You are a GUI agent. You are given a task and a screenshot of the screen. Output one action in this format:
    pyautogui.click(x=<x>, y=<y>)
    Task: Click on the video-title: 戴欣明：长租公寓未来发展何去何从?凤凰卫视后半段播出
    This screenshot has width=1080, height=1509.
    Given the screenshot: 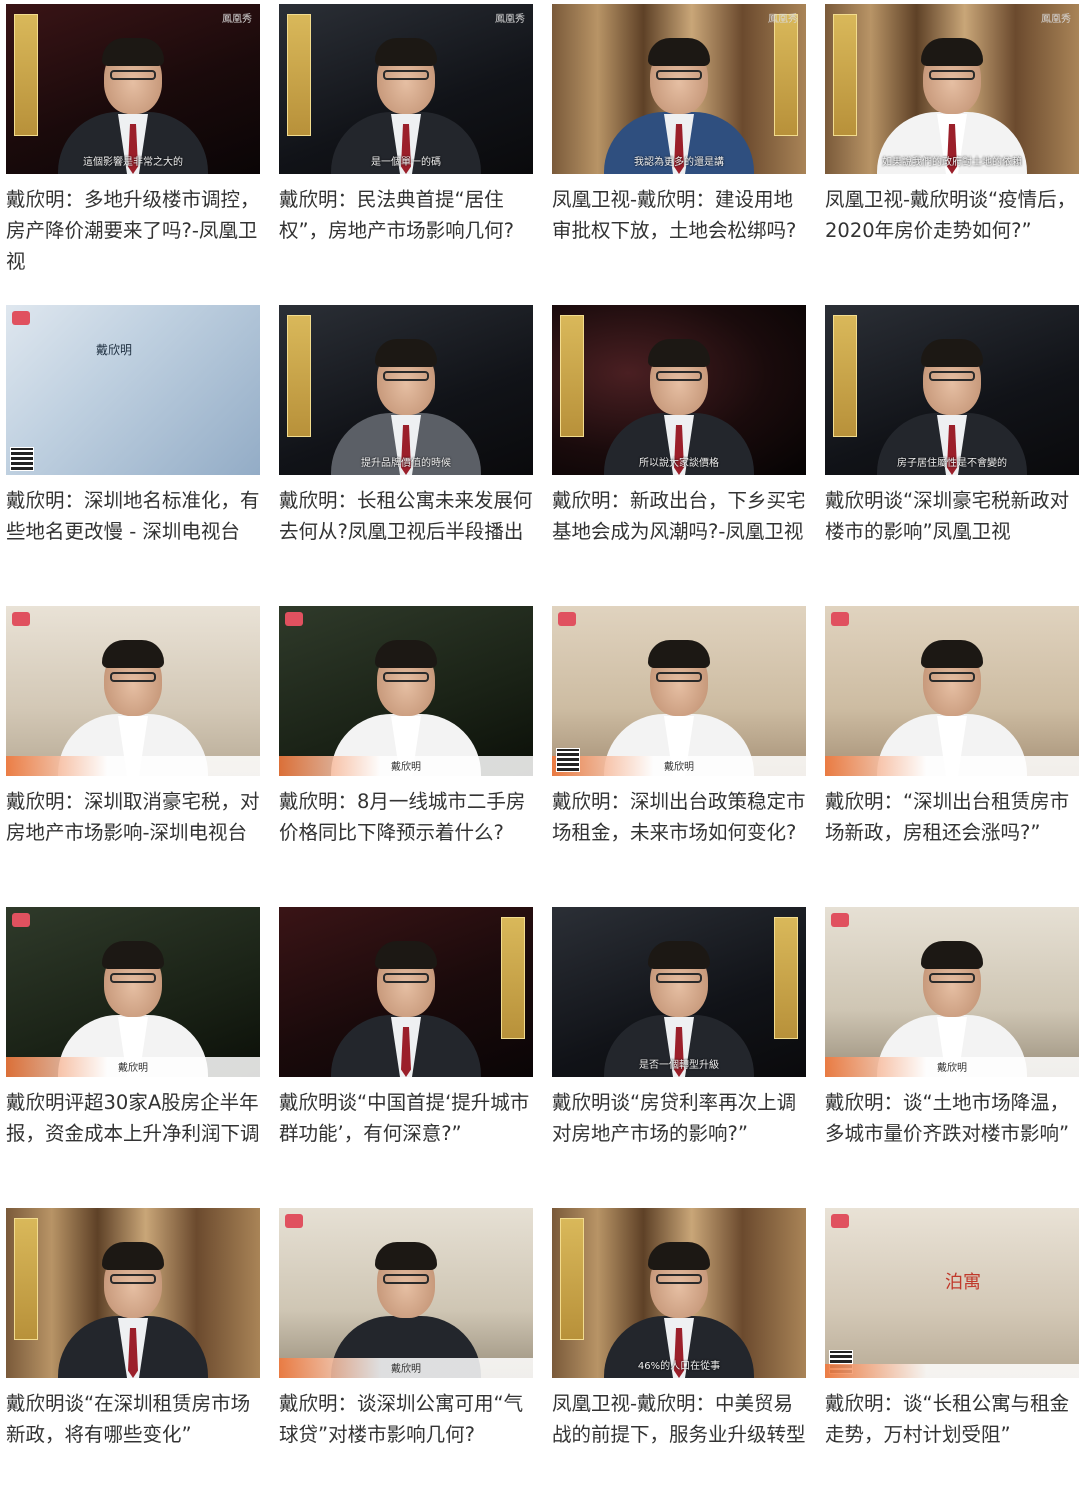 What is the action you would take?
    pyautogui.click(x=406, y=516)
    